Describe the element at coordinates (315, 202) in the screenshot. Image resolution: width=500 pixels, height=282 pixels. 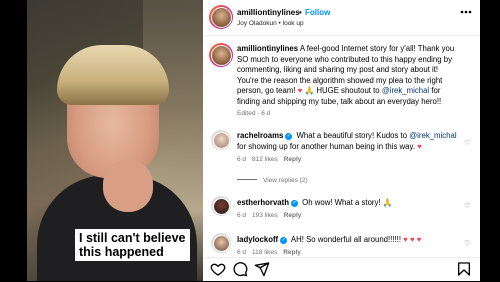
I see `comment-text: estherhorvath ✓ Oh wow! What a story! 🙏` at that location.